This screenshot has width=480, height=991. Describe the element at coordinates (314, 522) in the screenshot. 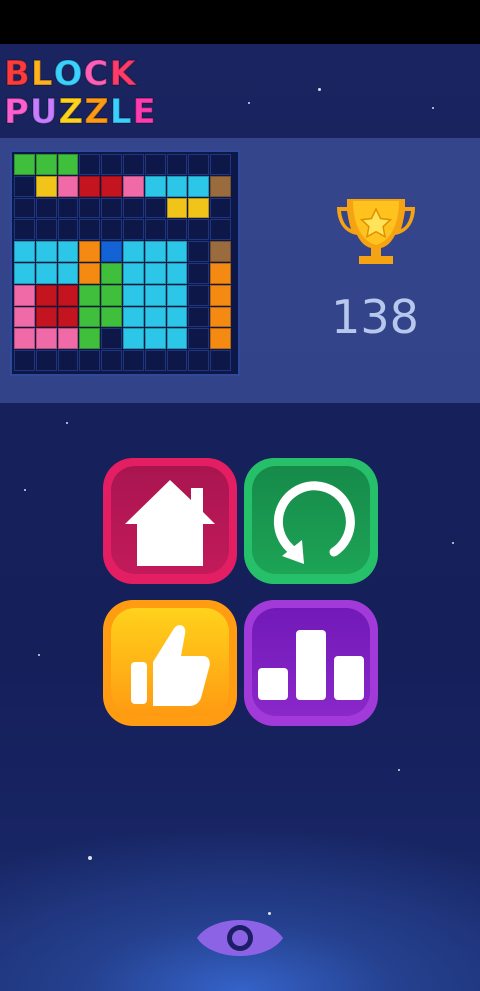

I see `restart-arrow-icon` at that location.